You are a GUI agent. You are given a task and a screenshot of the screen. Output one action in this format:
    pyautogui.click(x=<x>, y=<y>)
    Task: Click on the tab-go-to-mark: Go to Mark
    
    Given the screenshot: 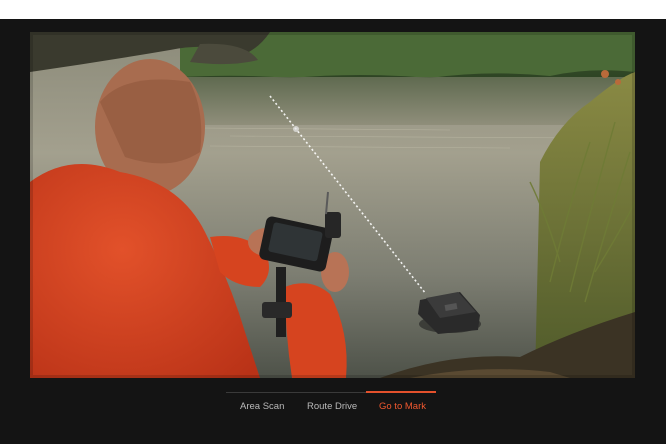 What is the action you would take?
    pyautogui.click(x=402, y=407)
    